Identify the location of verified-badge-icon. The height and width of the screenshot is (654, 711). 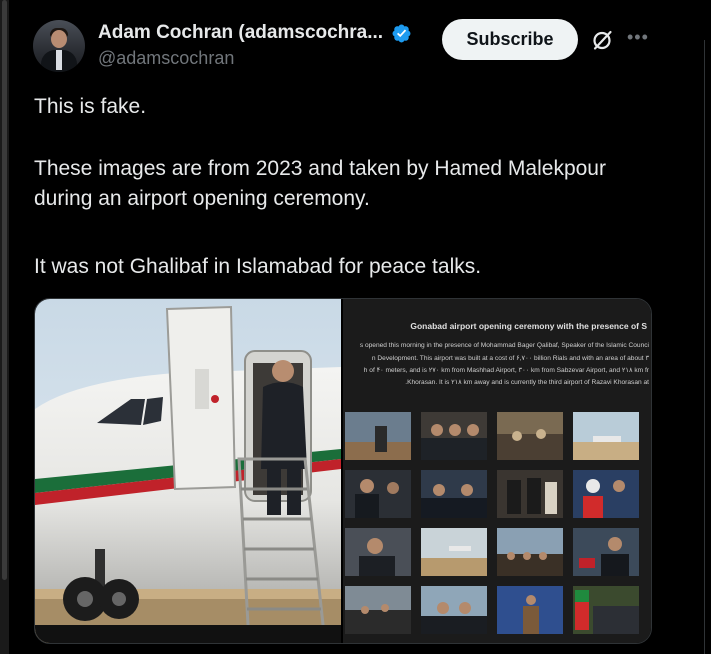
(401, 33).